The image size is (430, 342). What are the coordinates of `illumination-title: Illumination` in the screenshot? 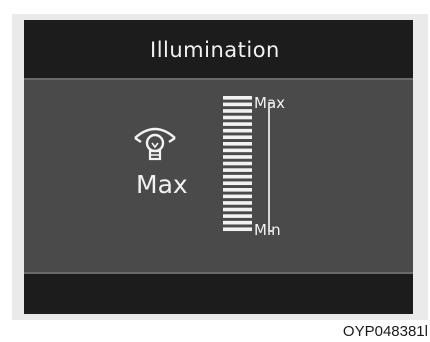 It's located at (215, 50).